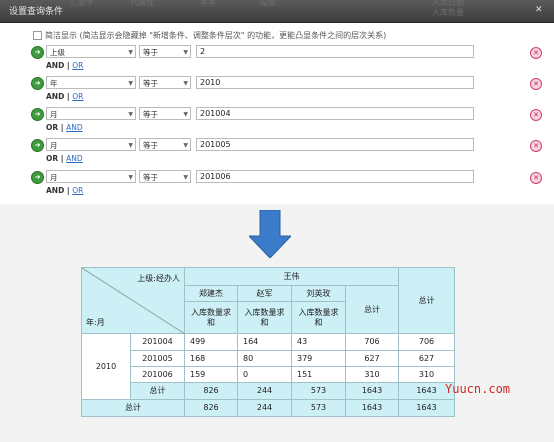  Describe the element at coordinates (36, 12) in the screenshot. I see `dialog-title: 设置查询条件` at that location.